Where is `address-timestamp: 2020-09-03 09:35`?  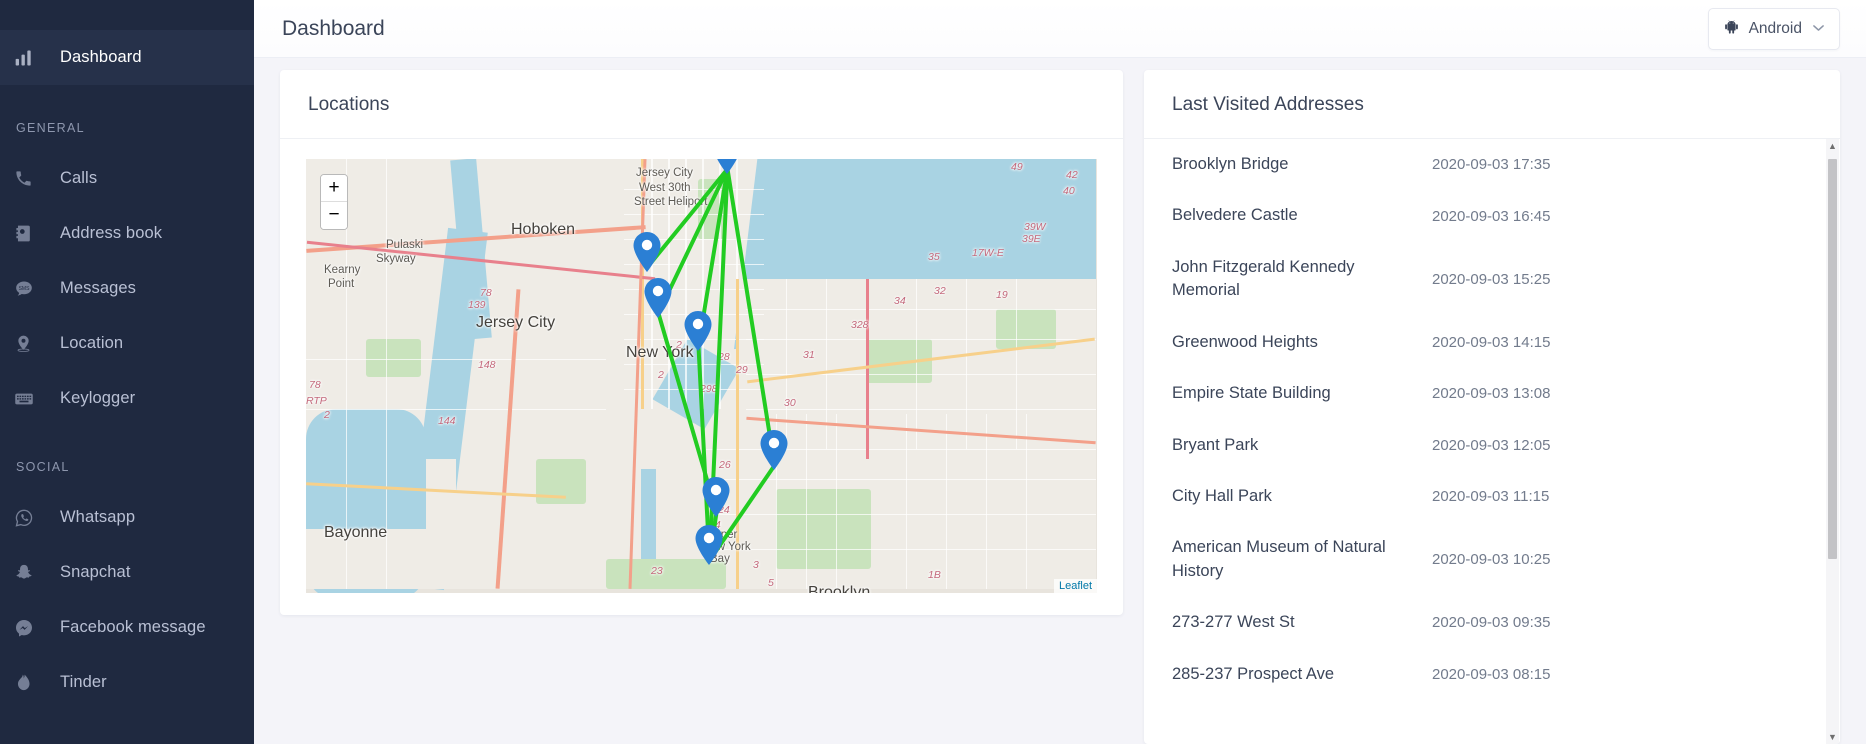
address-timestamp: 2020-09-03 09:35 is located at coordinates (1491, 623).